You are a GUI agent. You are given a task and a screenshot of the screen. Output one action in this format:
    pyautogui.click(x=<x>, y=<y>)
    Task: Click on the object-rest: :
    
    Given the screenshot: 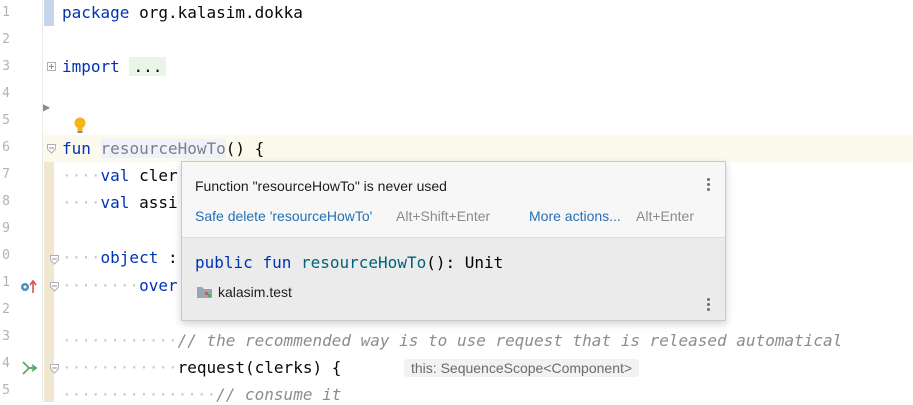 What is the action you would take?
    pyautogui.click(x=168, y=257)
    